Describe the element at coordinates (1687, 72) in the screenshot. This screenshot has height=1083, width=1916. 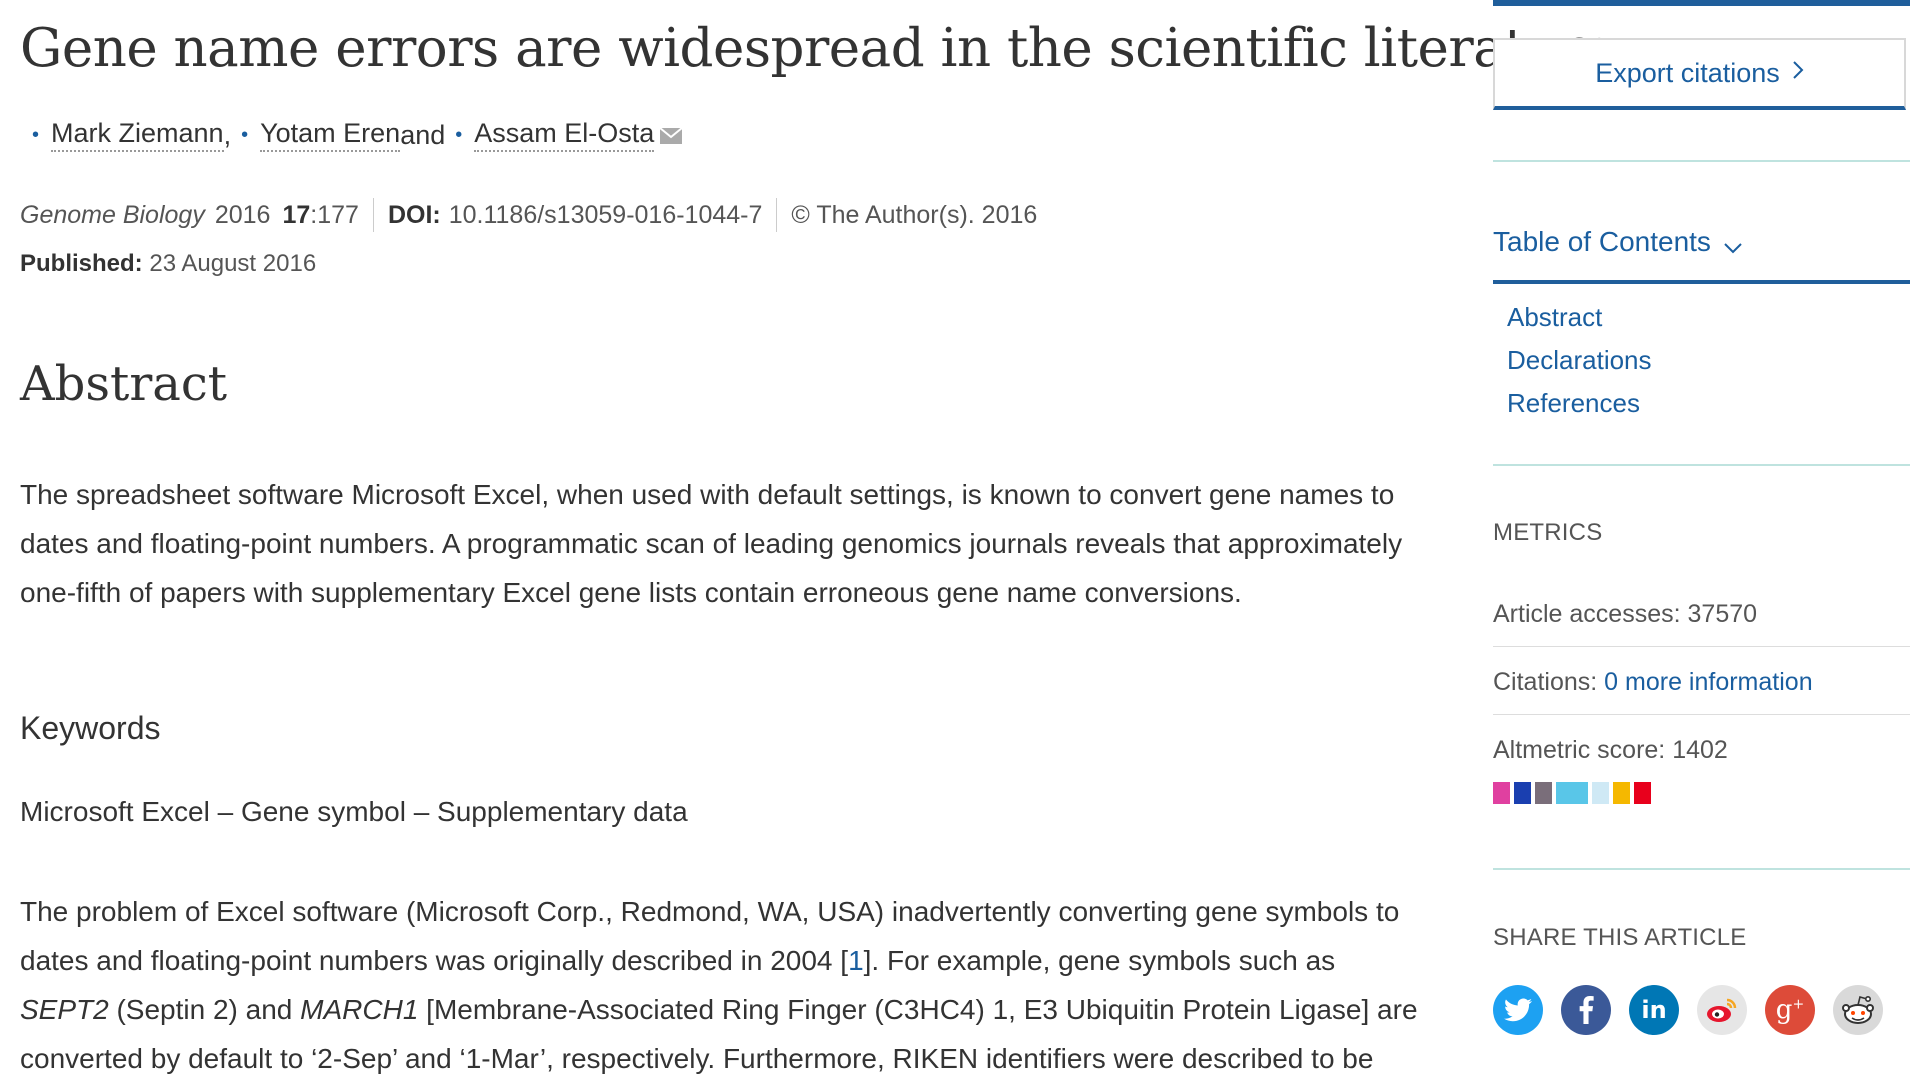
I see `export-citations-label: Export citations` at that location.